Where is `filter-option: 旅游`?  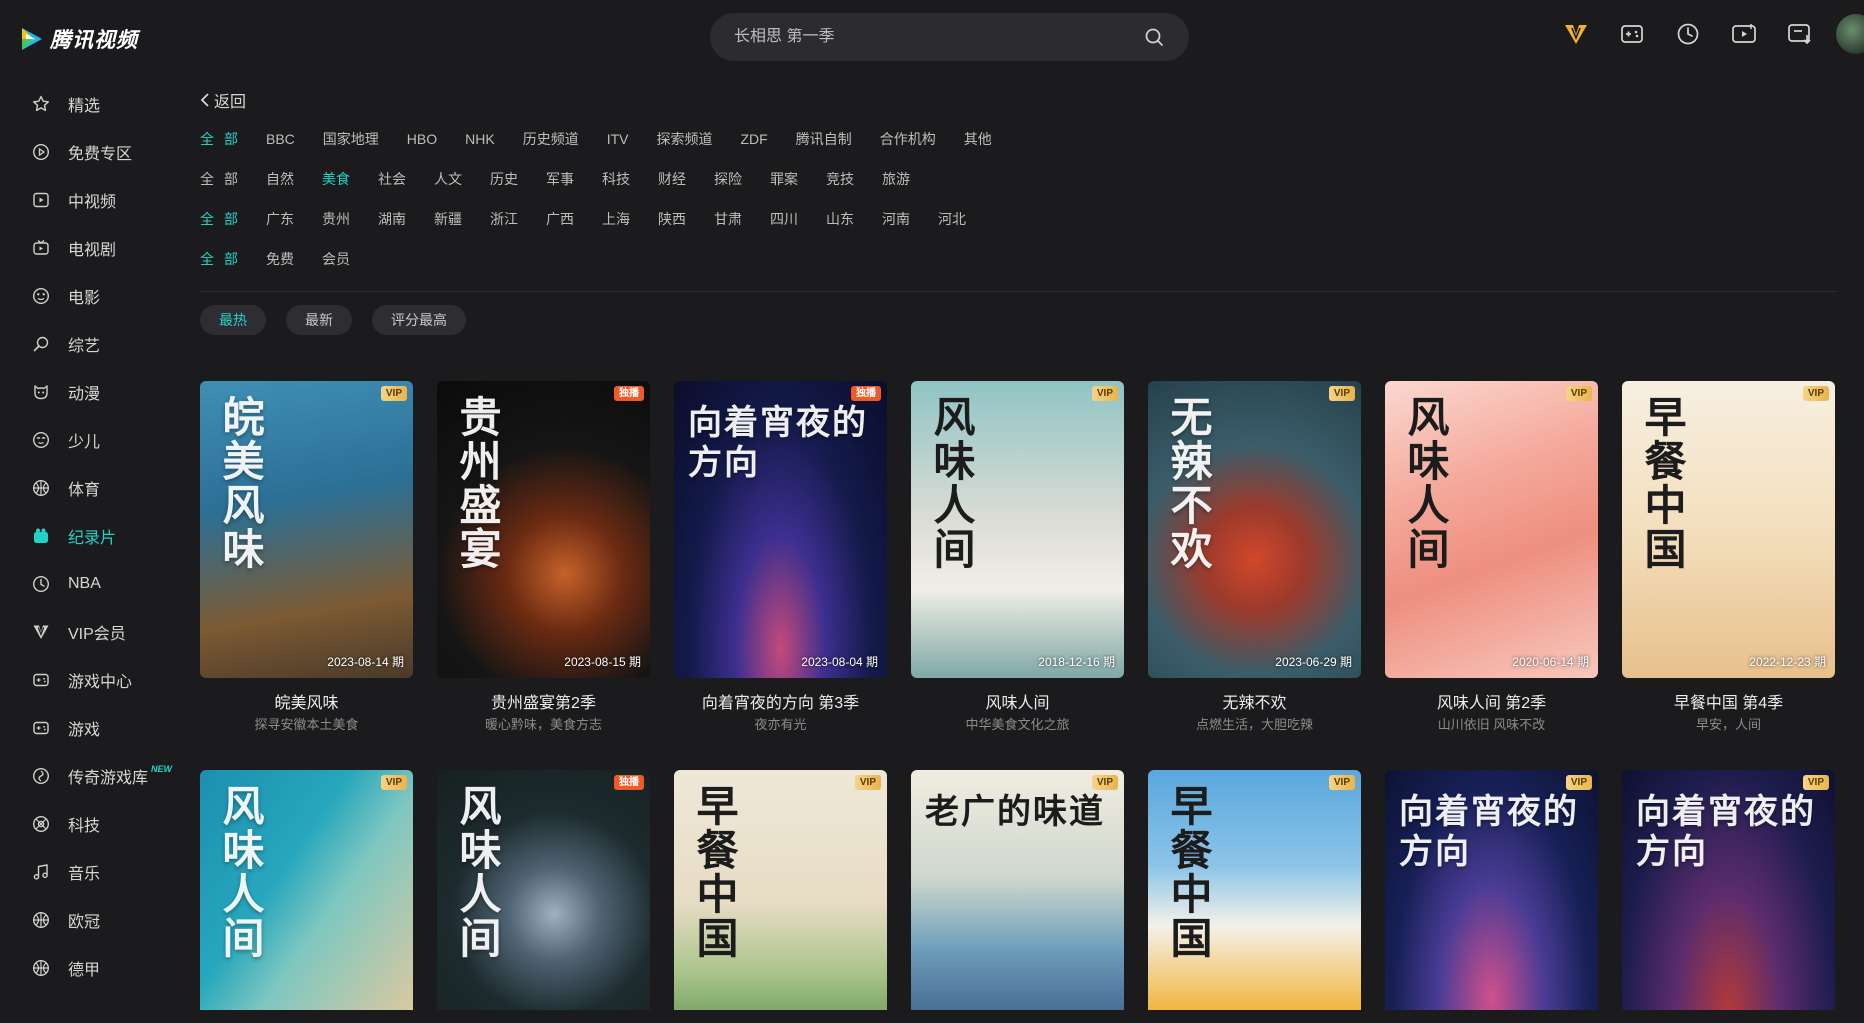 filter-option: 旅游 is located at coordinates (896, 179).